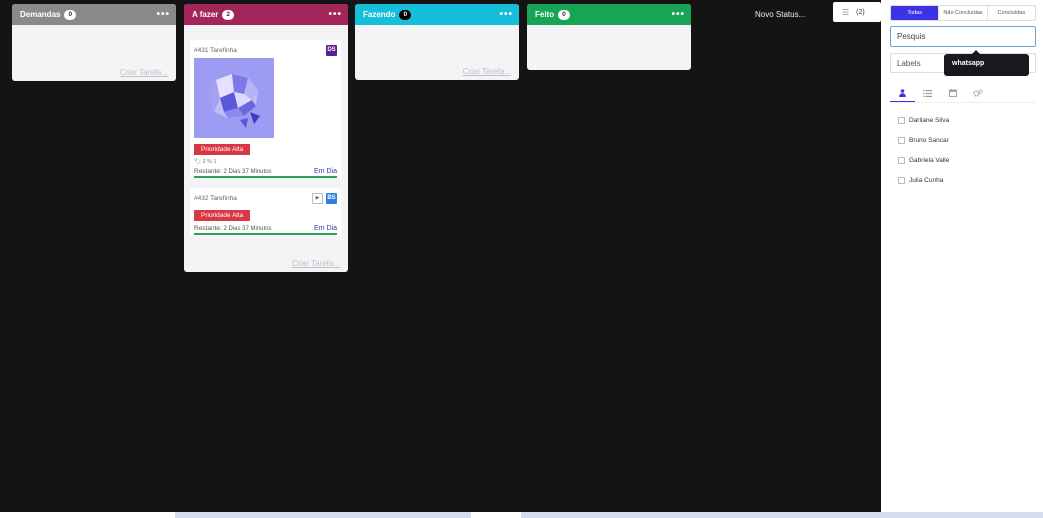 This screenshot has width=1043, height=518. I want to click on column-title: A fazer, so click(205, 14).